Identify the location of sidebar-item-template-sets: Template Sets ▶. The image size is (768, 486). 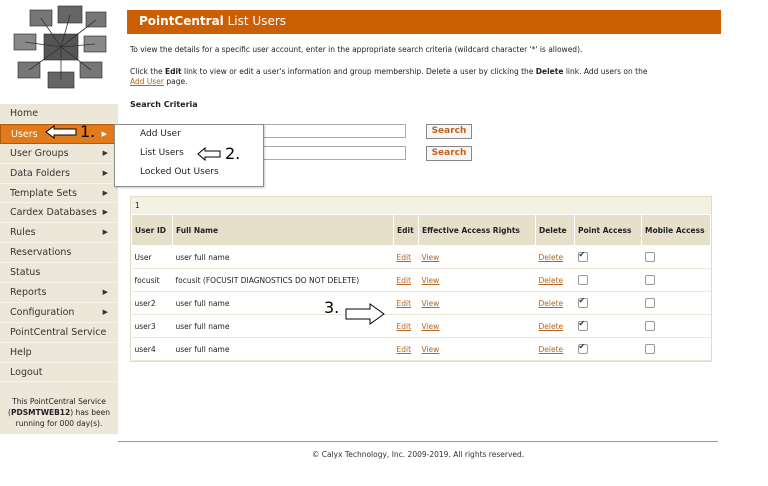
(59, 194).